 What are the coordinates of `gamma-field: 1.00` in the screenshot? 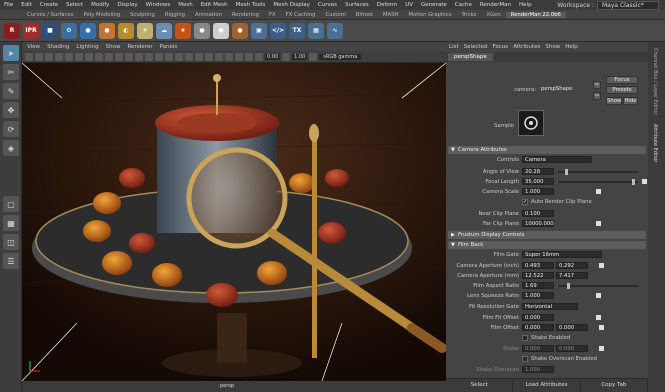 It's located at (300, 56).